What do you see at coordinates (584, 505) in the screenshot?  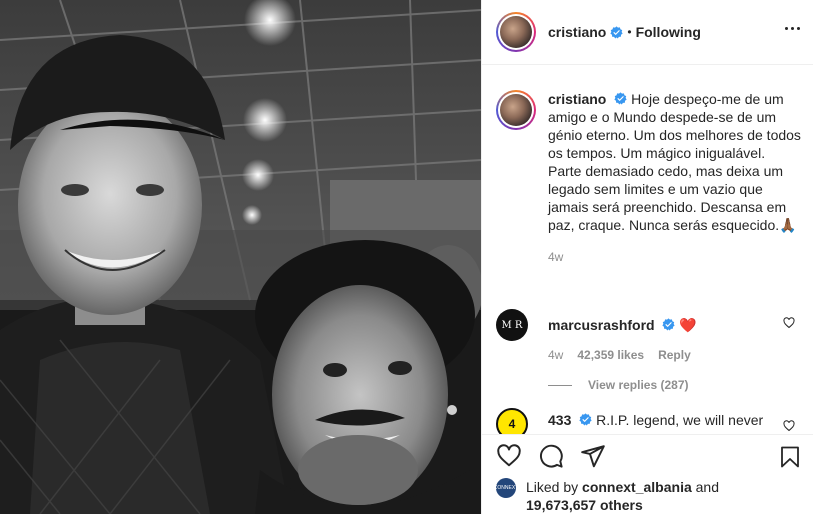 I see `likes-count: 19,673,657 others` at bounding box center [584, 505].